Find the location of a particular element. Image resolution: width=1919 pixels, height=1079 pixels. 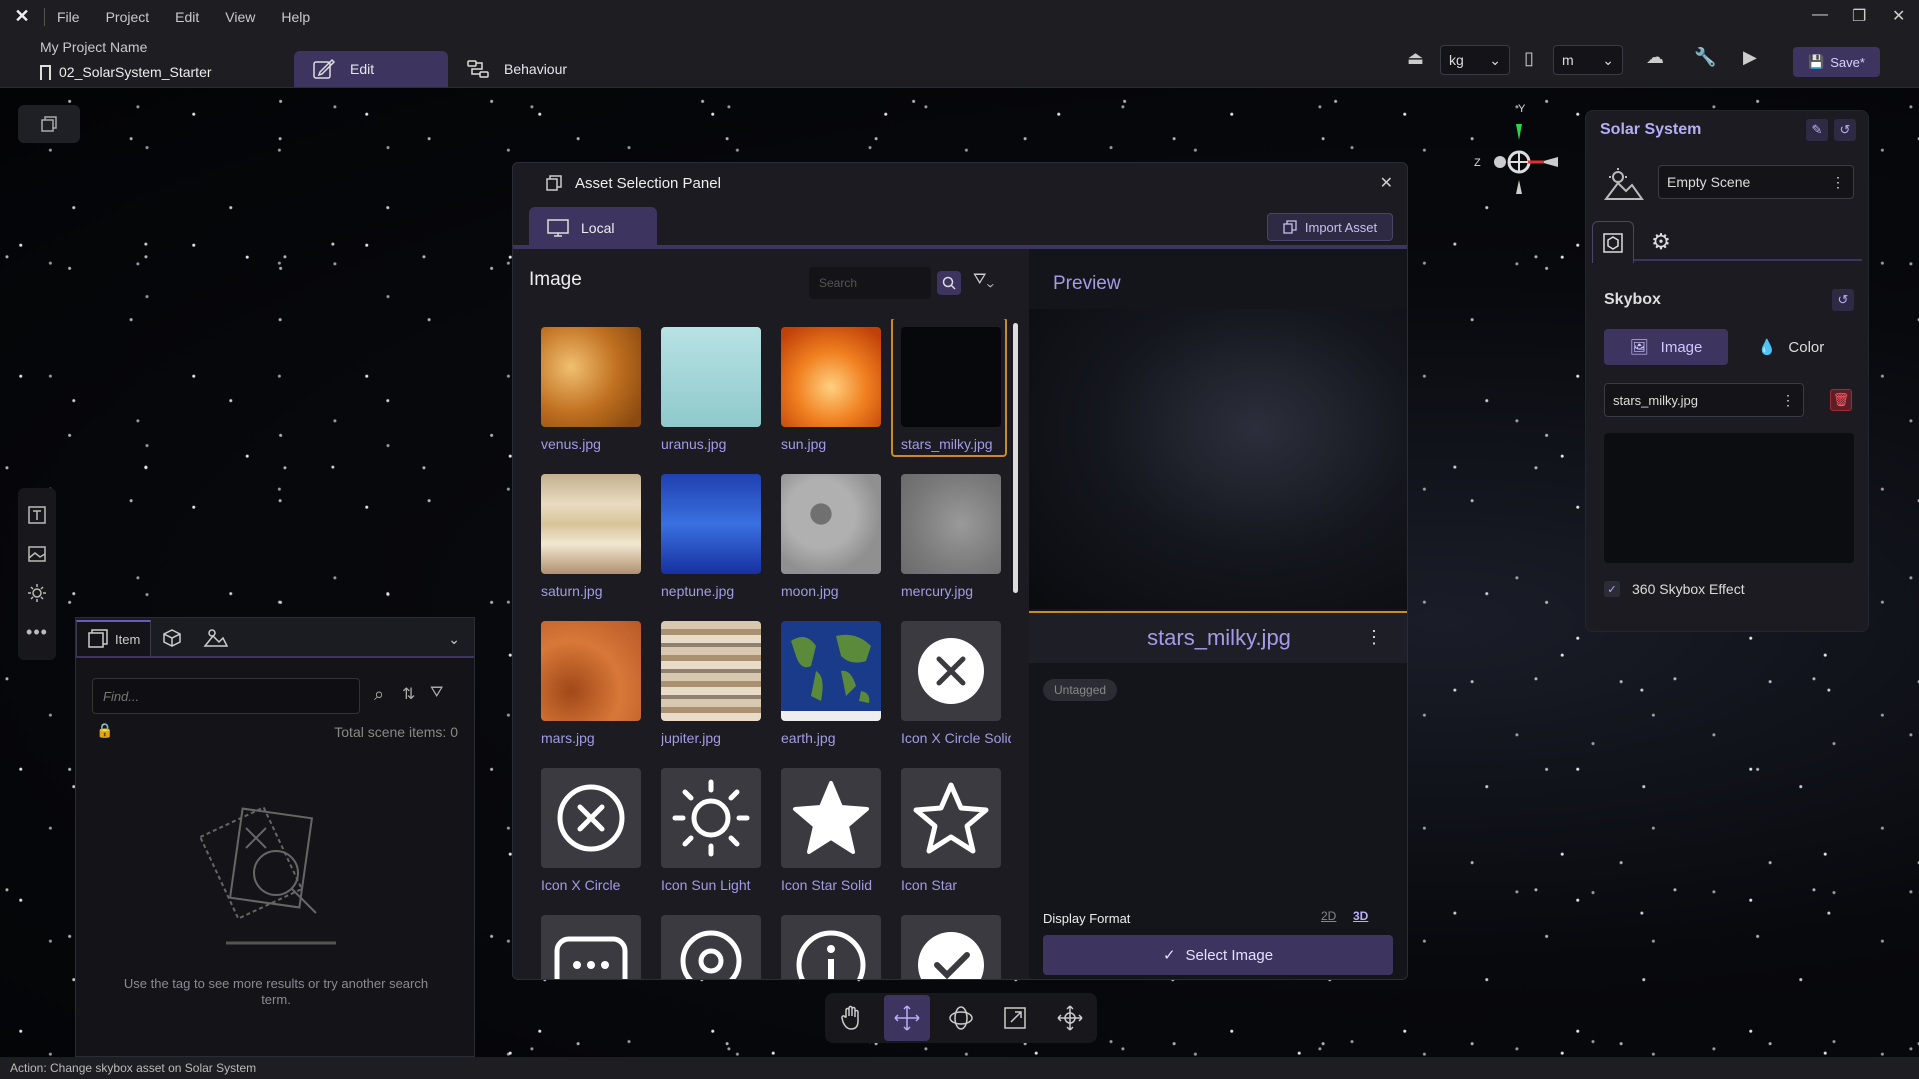

import-asset-label: Import Asset is located at coordinates (1341, 227).